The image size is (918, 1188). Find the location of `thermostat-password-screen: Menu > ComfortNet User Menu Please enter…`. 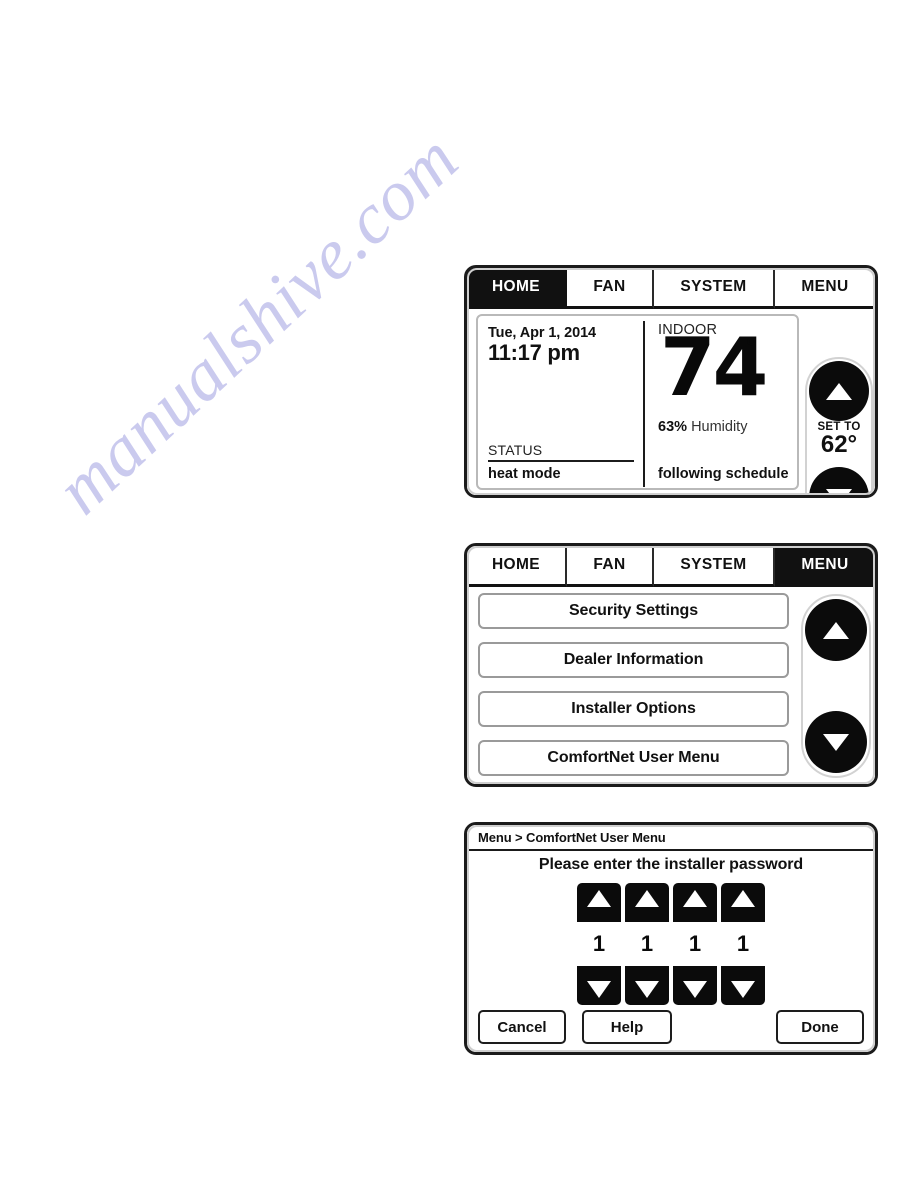

thermostat-password-screen: Menu > ComfortNet User Menu Please enter… is located at coordinates (671, 938).